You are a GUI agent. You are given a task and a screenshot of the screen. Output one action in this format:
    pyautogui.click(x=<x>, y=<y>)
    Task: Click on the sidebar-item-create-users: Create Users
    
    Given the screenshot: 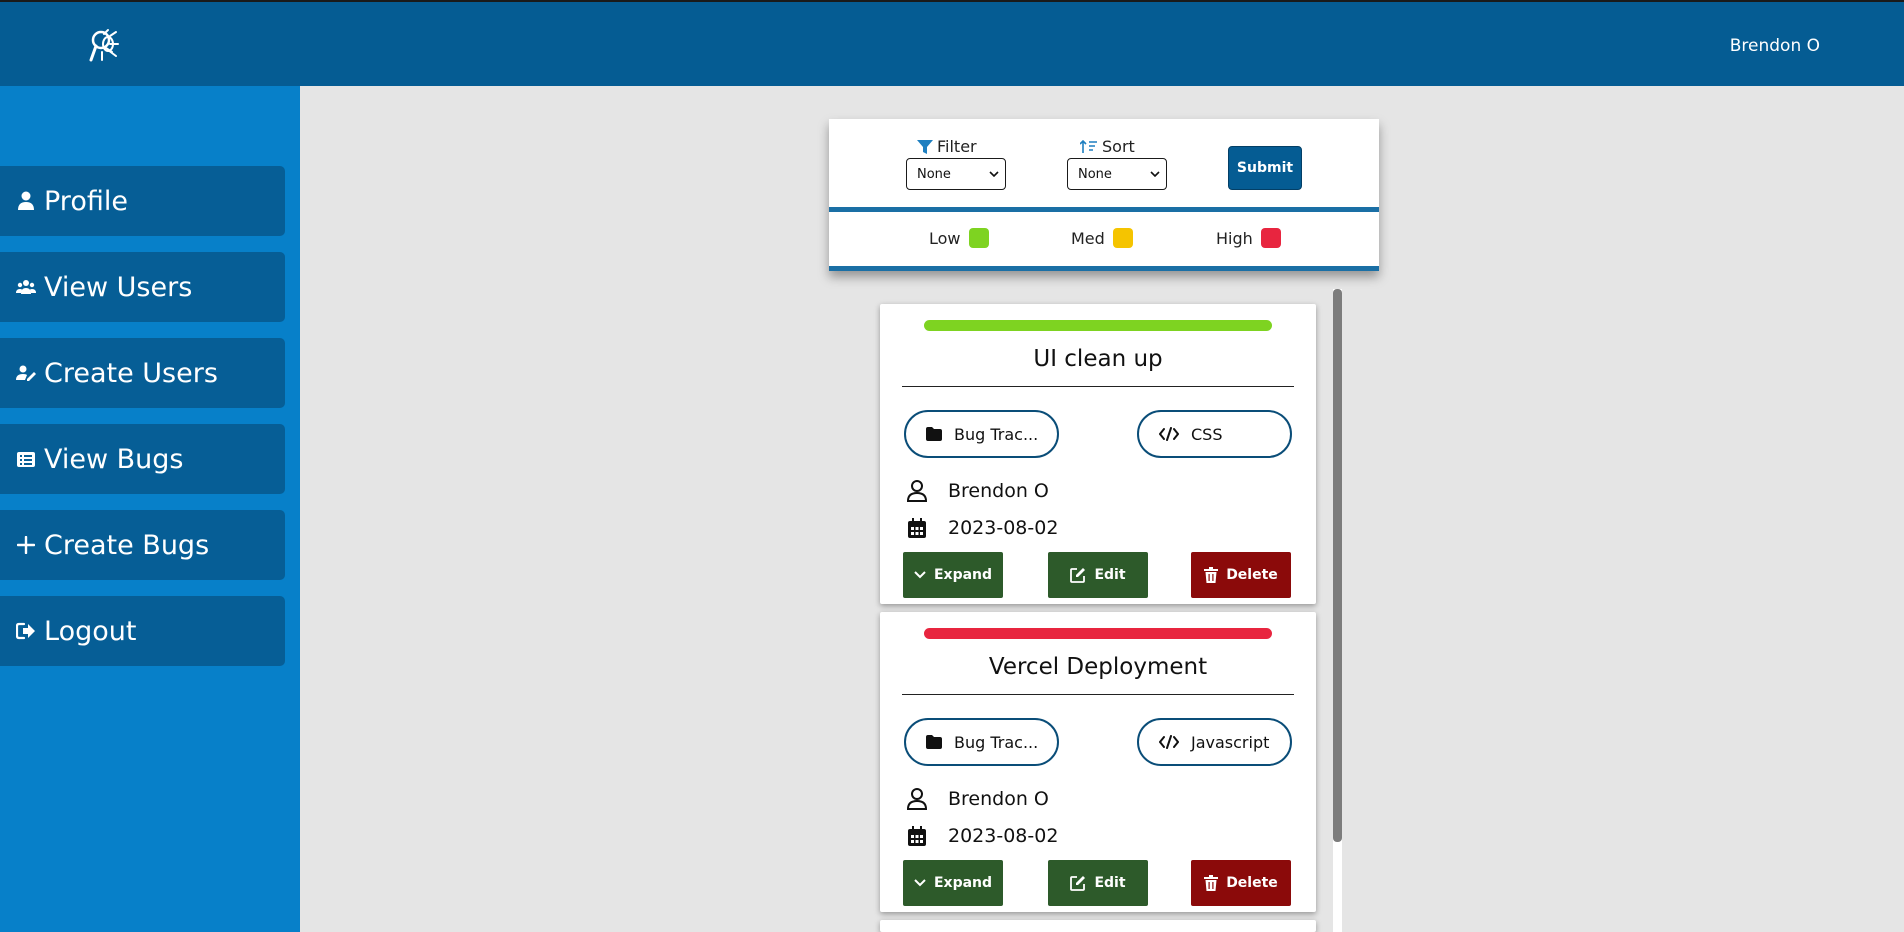 What is the action you would take?
    pyautogui.click(x=142, y=373)
    